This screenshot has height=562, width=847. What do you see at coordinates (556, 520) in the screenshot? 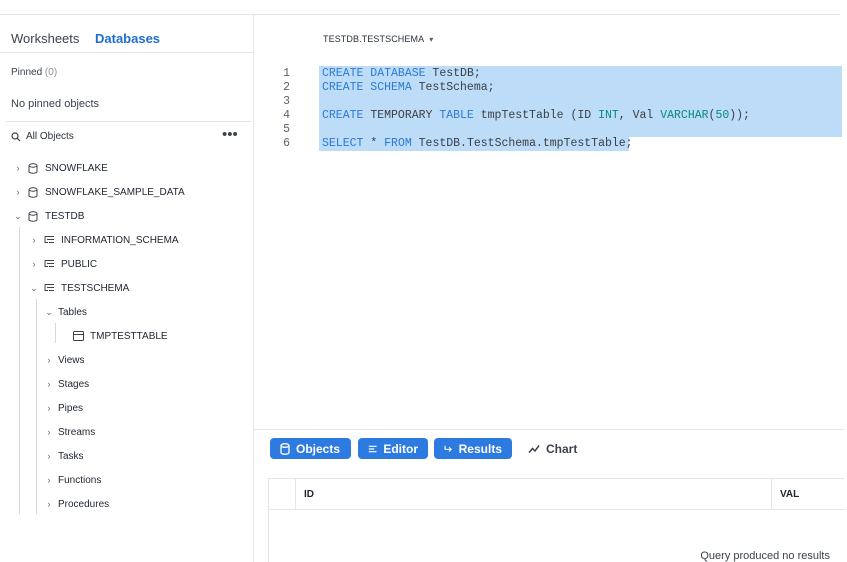
I see `results-grid: ID VAL Query produced no results` at bounding box center [556, 520].